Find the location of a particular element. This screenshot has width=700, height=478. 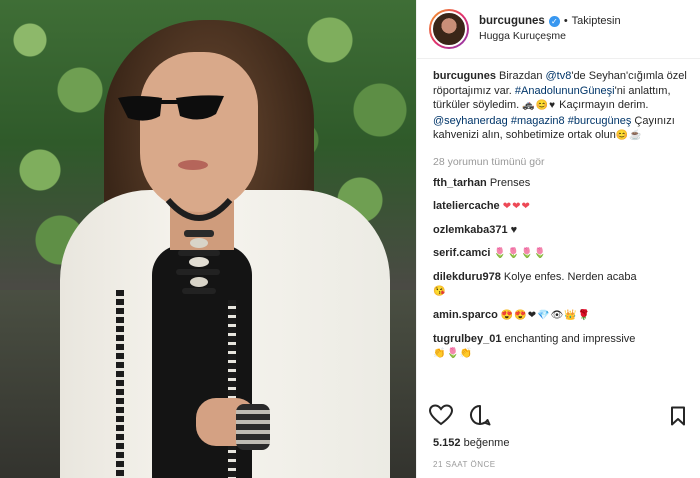

comment-icon is located at coordinates (480, 415).